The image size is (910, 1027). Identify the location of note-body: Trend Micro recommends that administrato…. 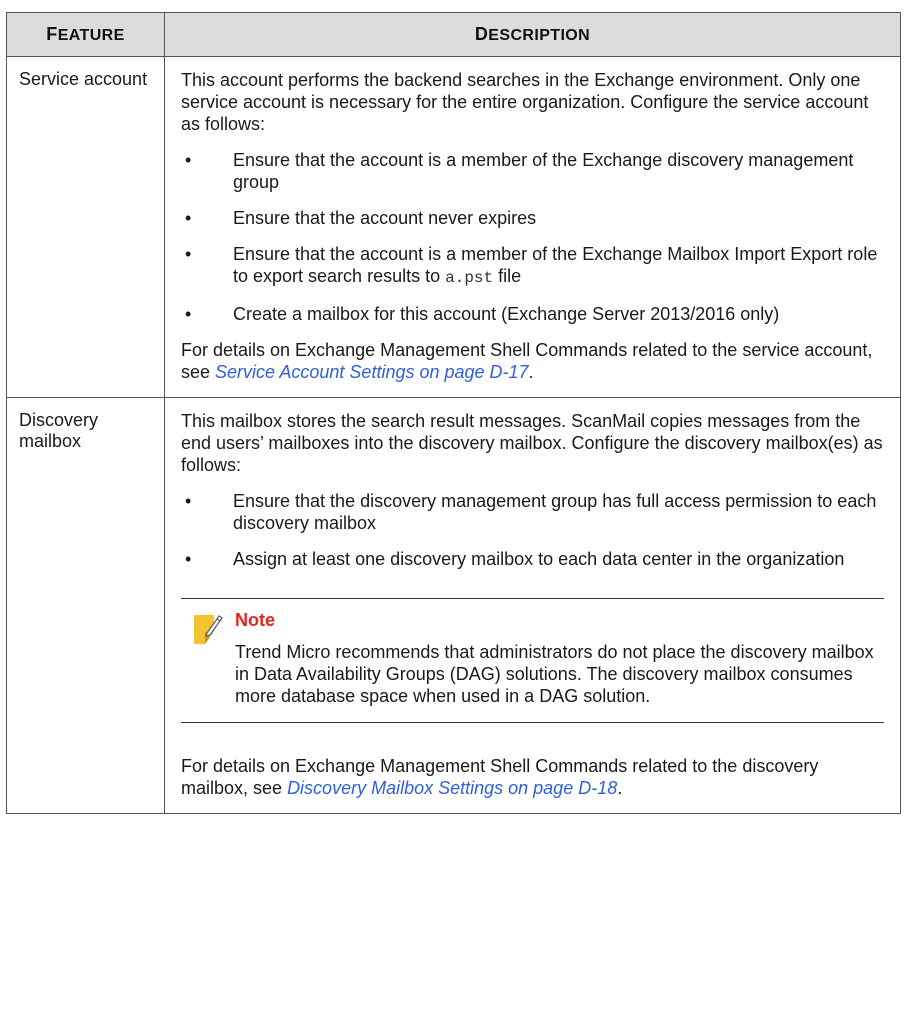
(554, 674).